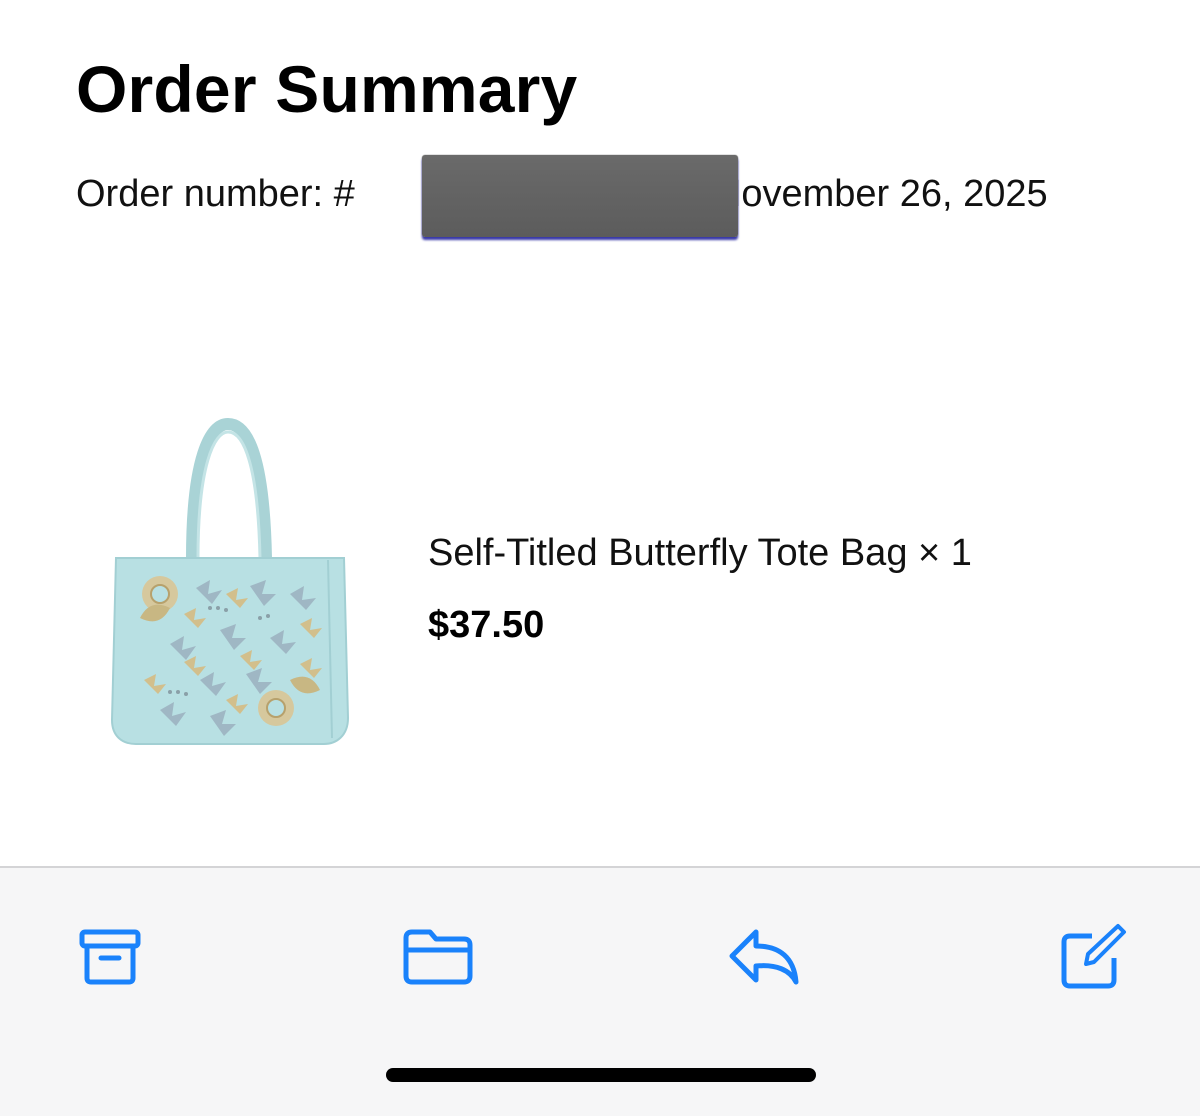 Image resolution: width=1200 pixels, height=1116 pixels. I want to click on page-title: Order Summary, so click(327, 89).